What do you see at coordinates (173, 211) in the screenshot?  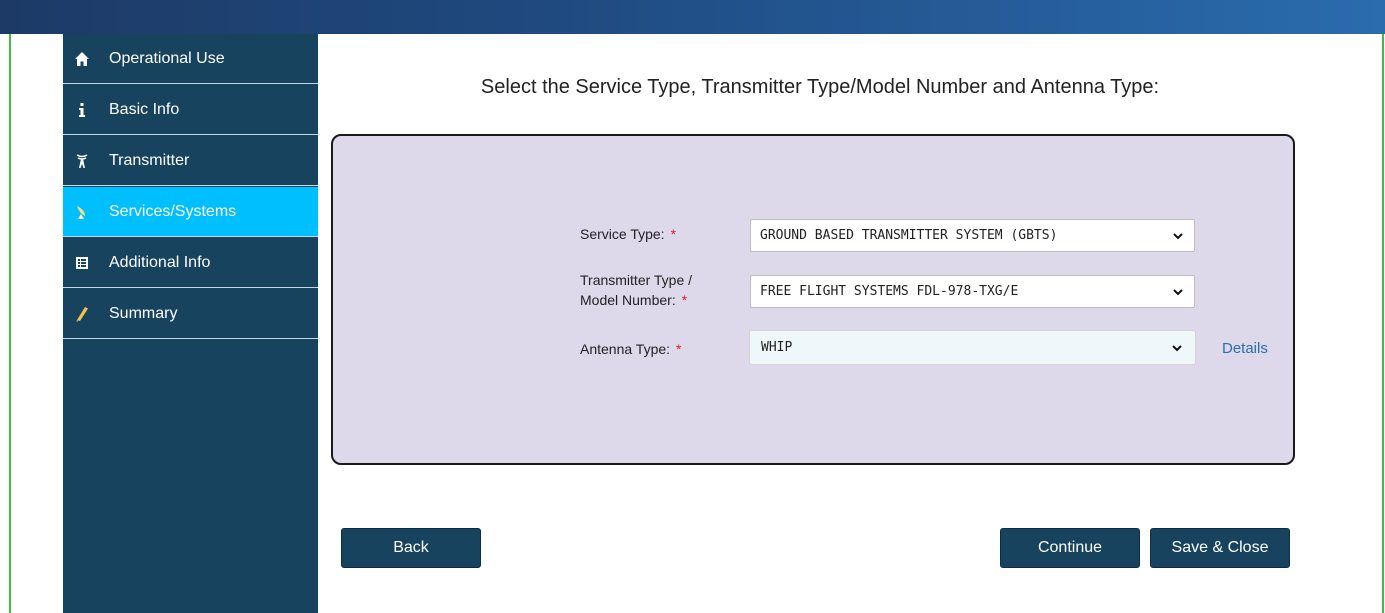 I see `sidebar-item-label: Services/Systems` at bounding box center [173, 211].